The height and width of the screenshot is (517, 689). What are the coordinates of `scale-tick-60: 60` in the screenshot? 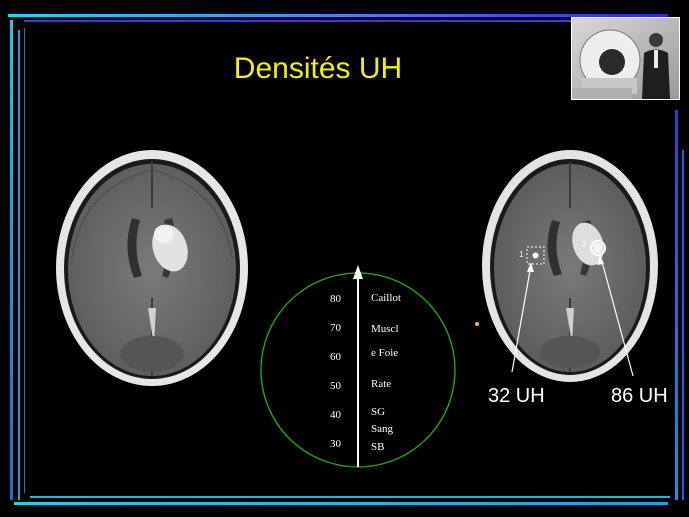 It's located at (335, 357).